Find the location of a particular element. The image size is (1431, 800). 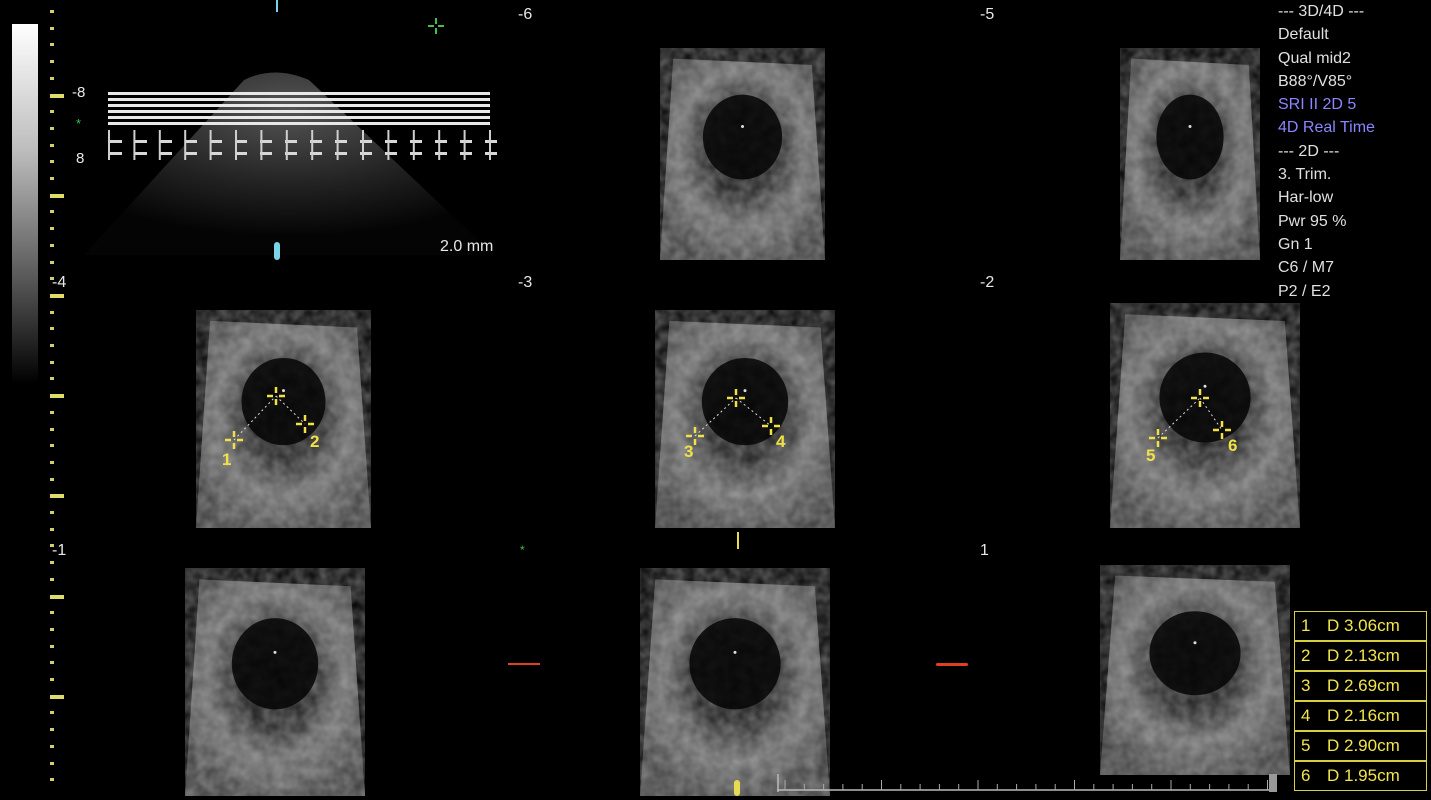

center-marker-icon: * is located at coordinates (522, 550).